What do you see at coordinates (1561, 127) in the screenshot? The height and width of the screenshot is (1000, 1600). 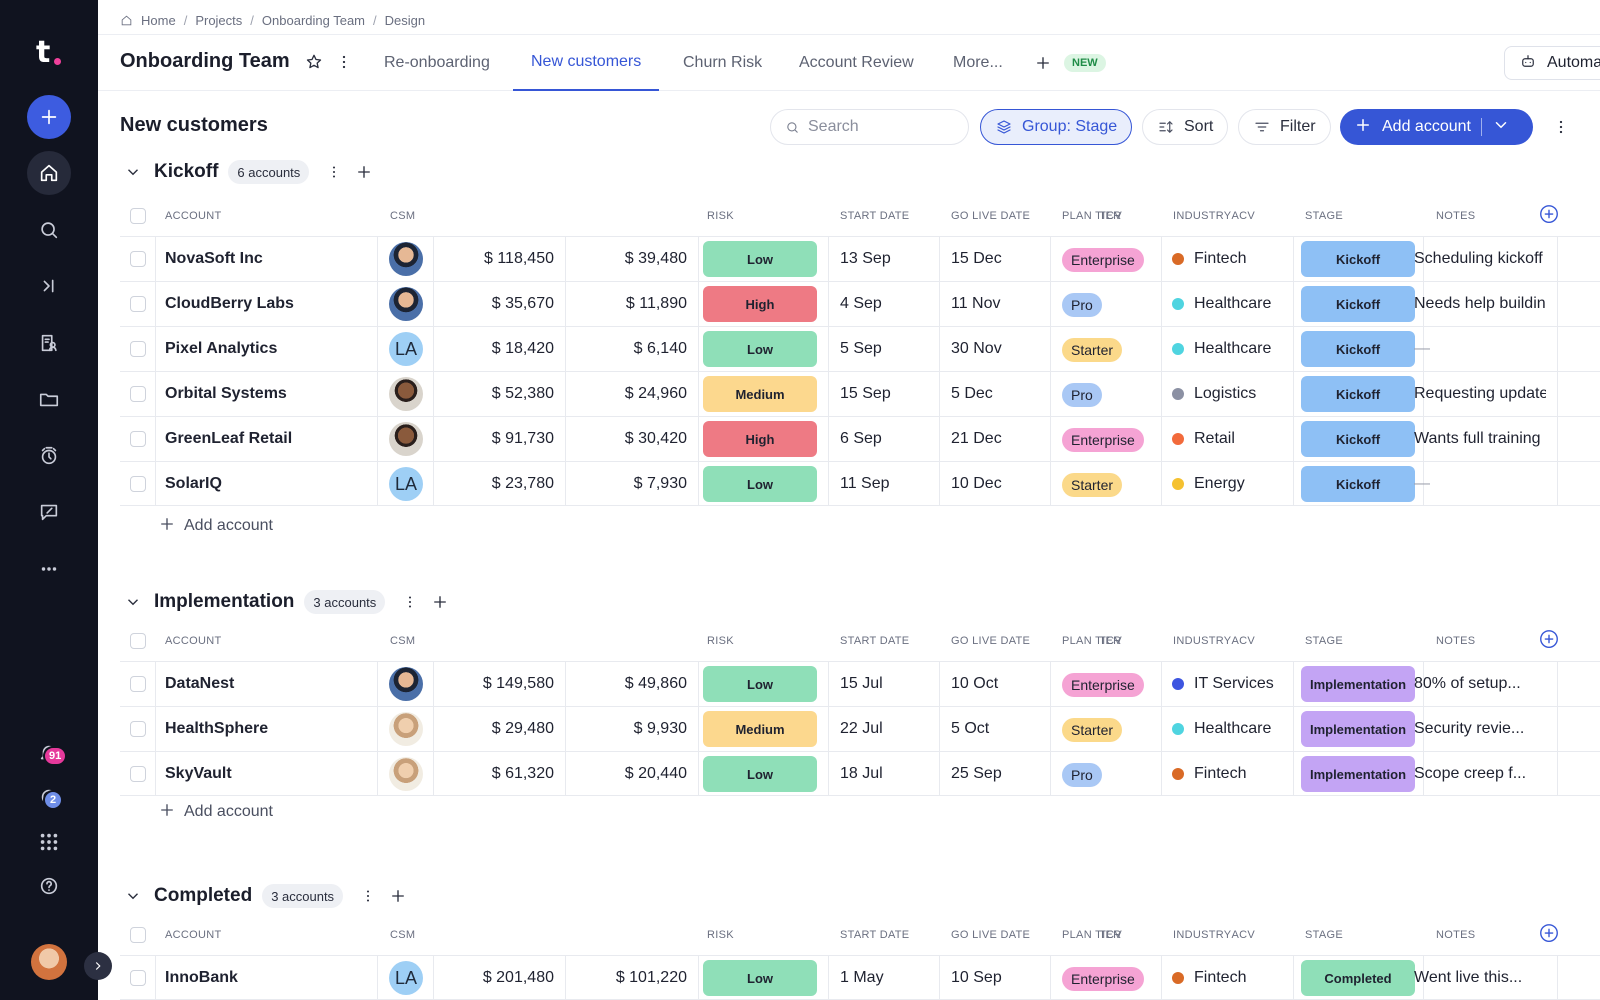 I see `toolbar-more-button` at bounding box center [1561, 127].